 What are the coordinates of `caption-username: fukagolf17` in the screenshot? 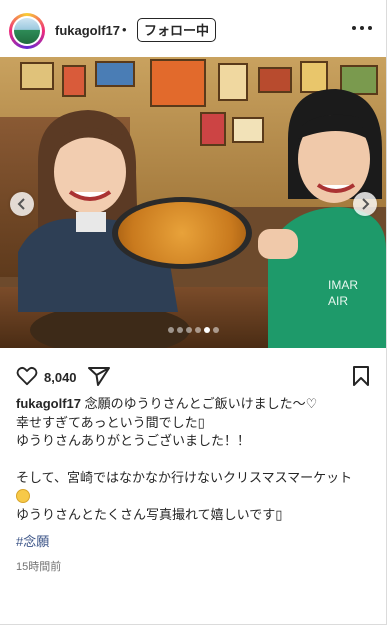 It's located at (48, 403).